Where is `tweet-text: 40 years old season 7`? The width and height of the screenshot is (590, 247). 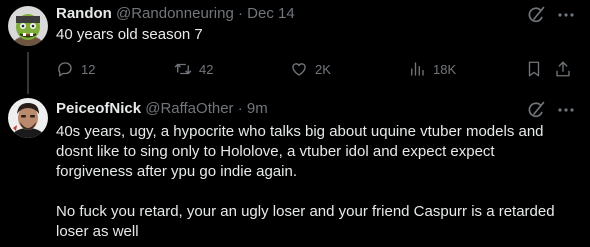
tweet-text: 40 years old season 7 is located at coordinates (129, 34).